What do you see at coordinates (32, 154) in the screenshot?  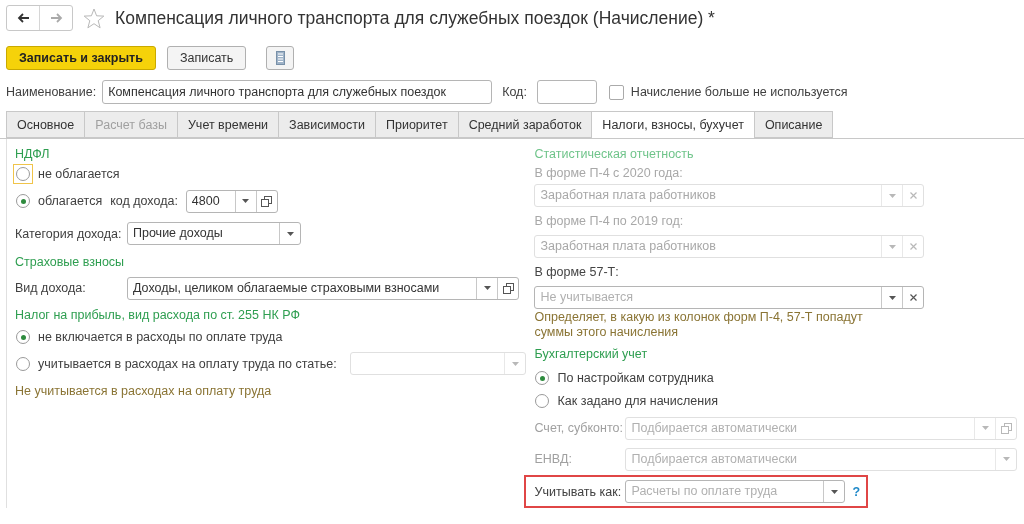 I see `section-heading: НДФЛ` at bounding box center [32, 154].